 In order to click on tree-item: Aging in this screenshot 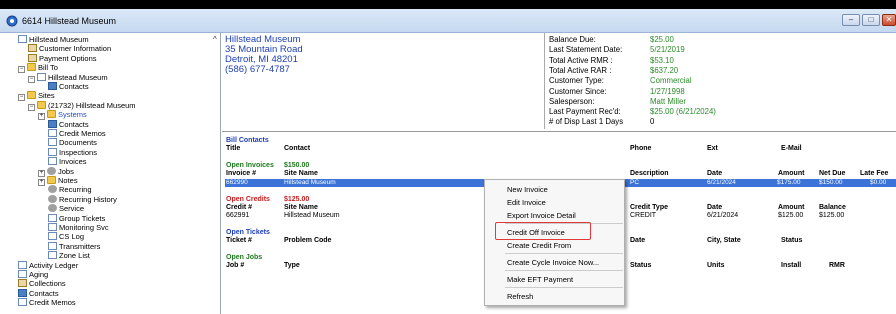, I will do `click(33, 274)`.